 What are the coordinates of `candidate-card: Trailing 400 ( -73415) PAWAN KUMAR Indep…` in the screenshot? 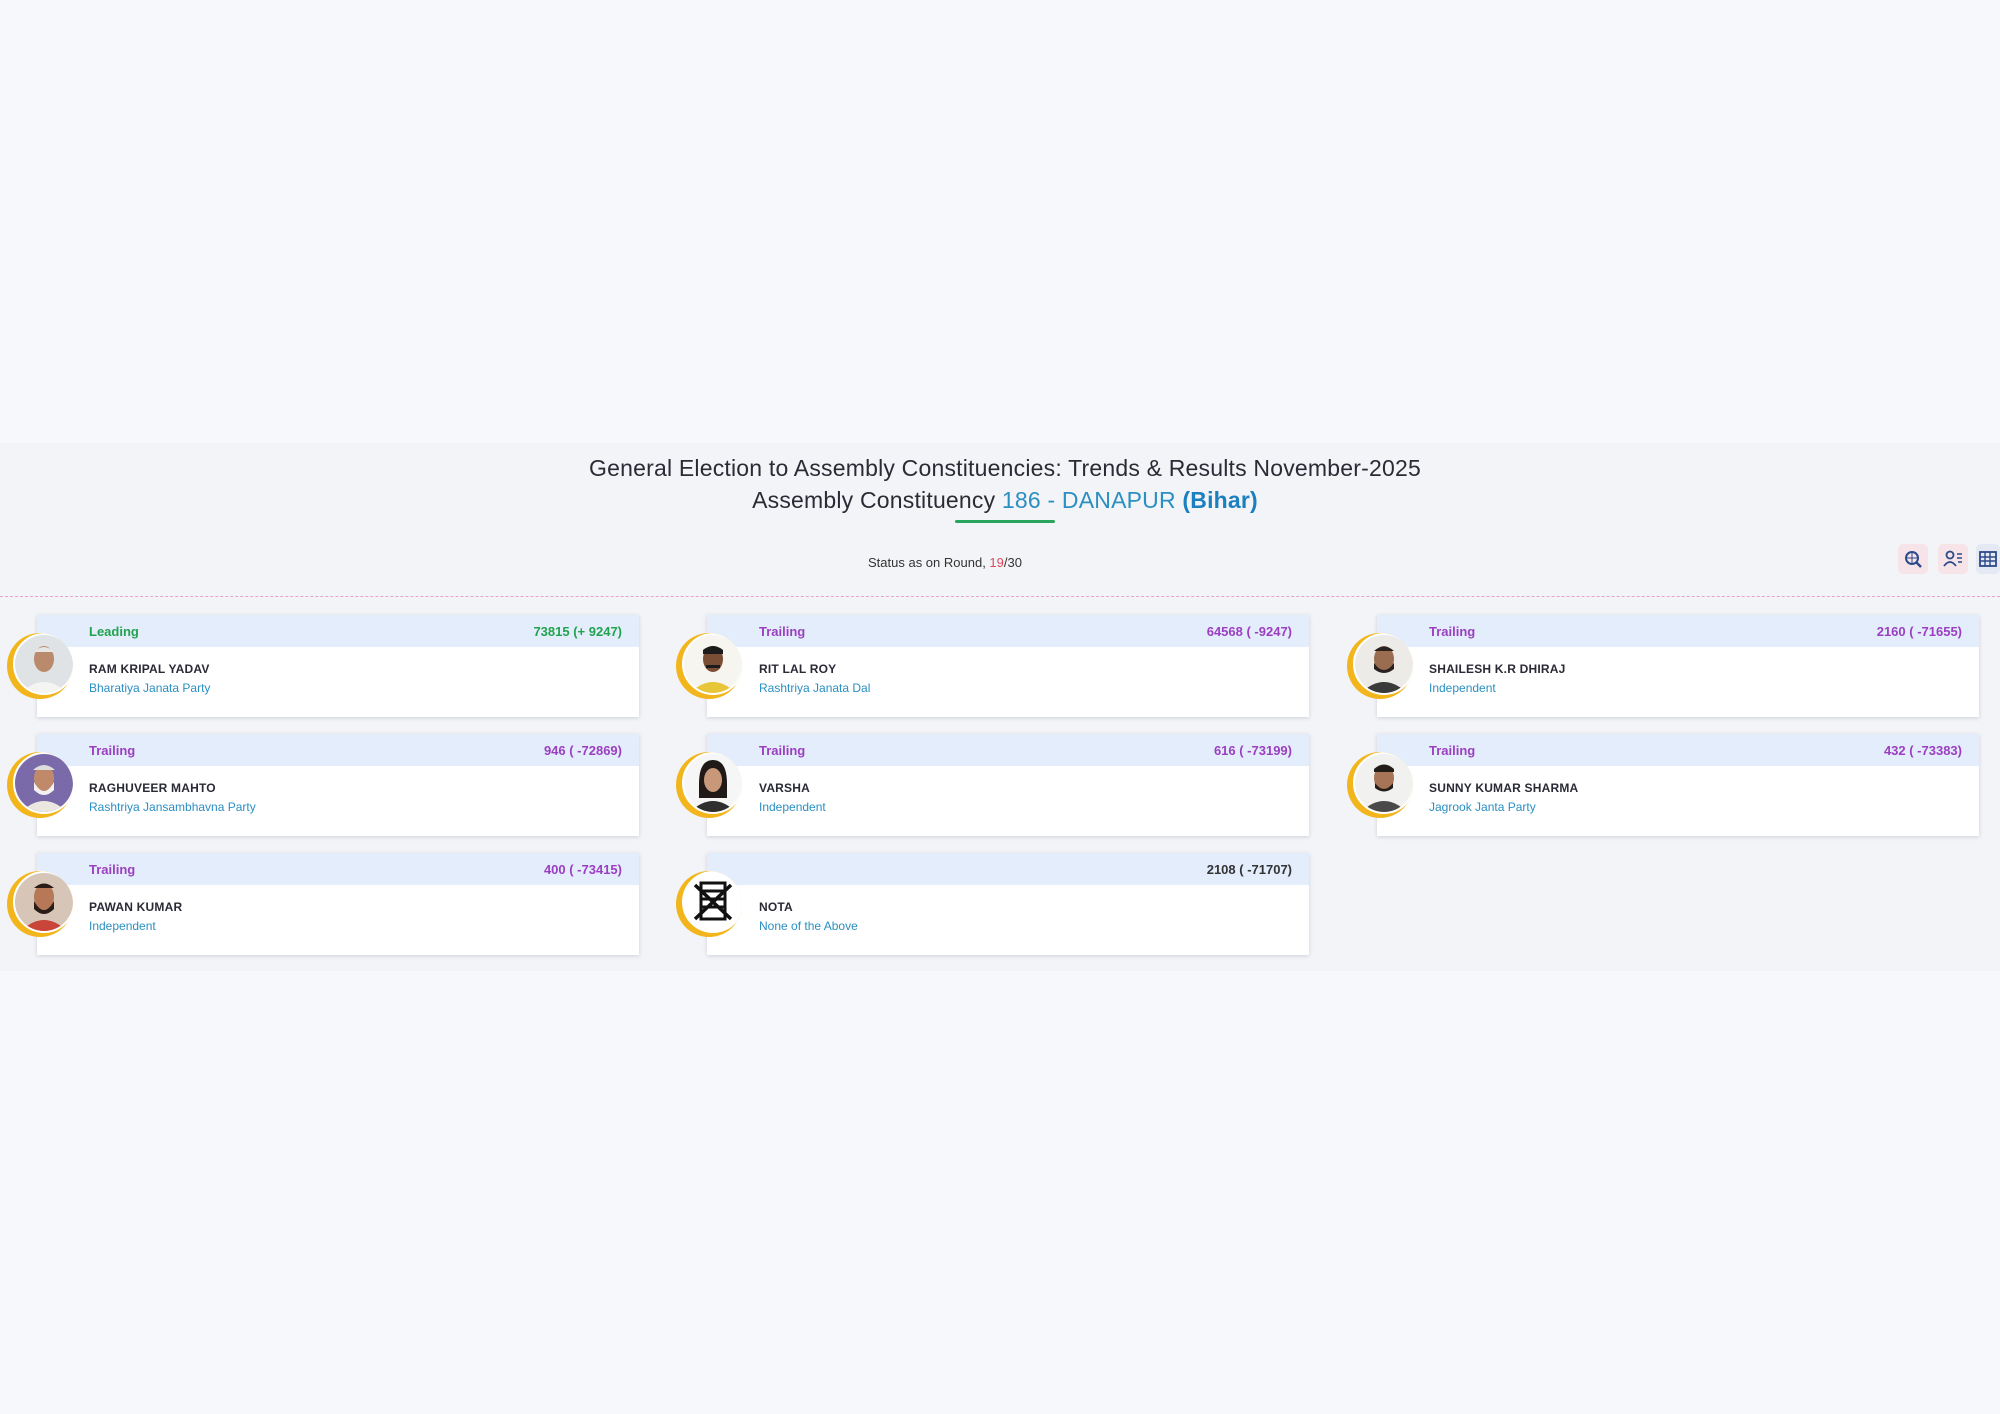 It's located at (338, 904).